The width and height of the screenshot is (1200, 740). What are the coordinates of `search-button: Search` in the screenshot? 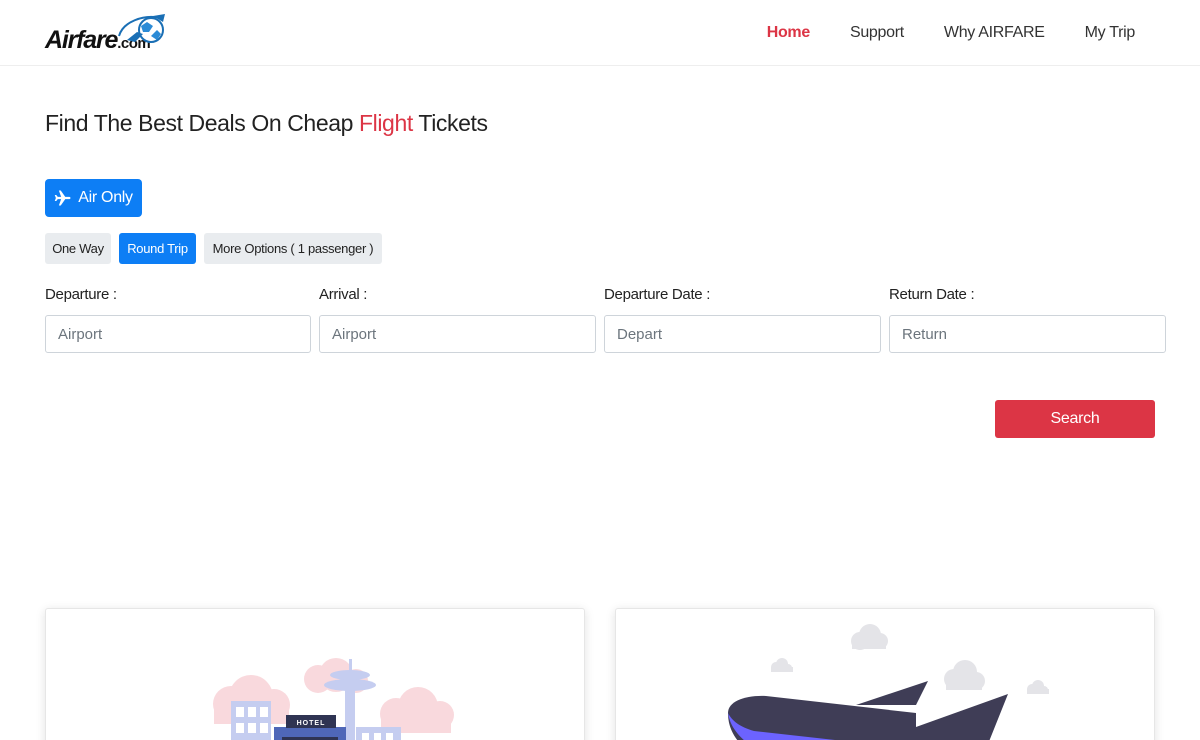 It's located at (1075, 419).